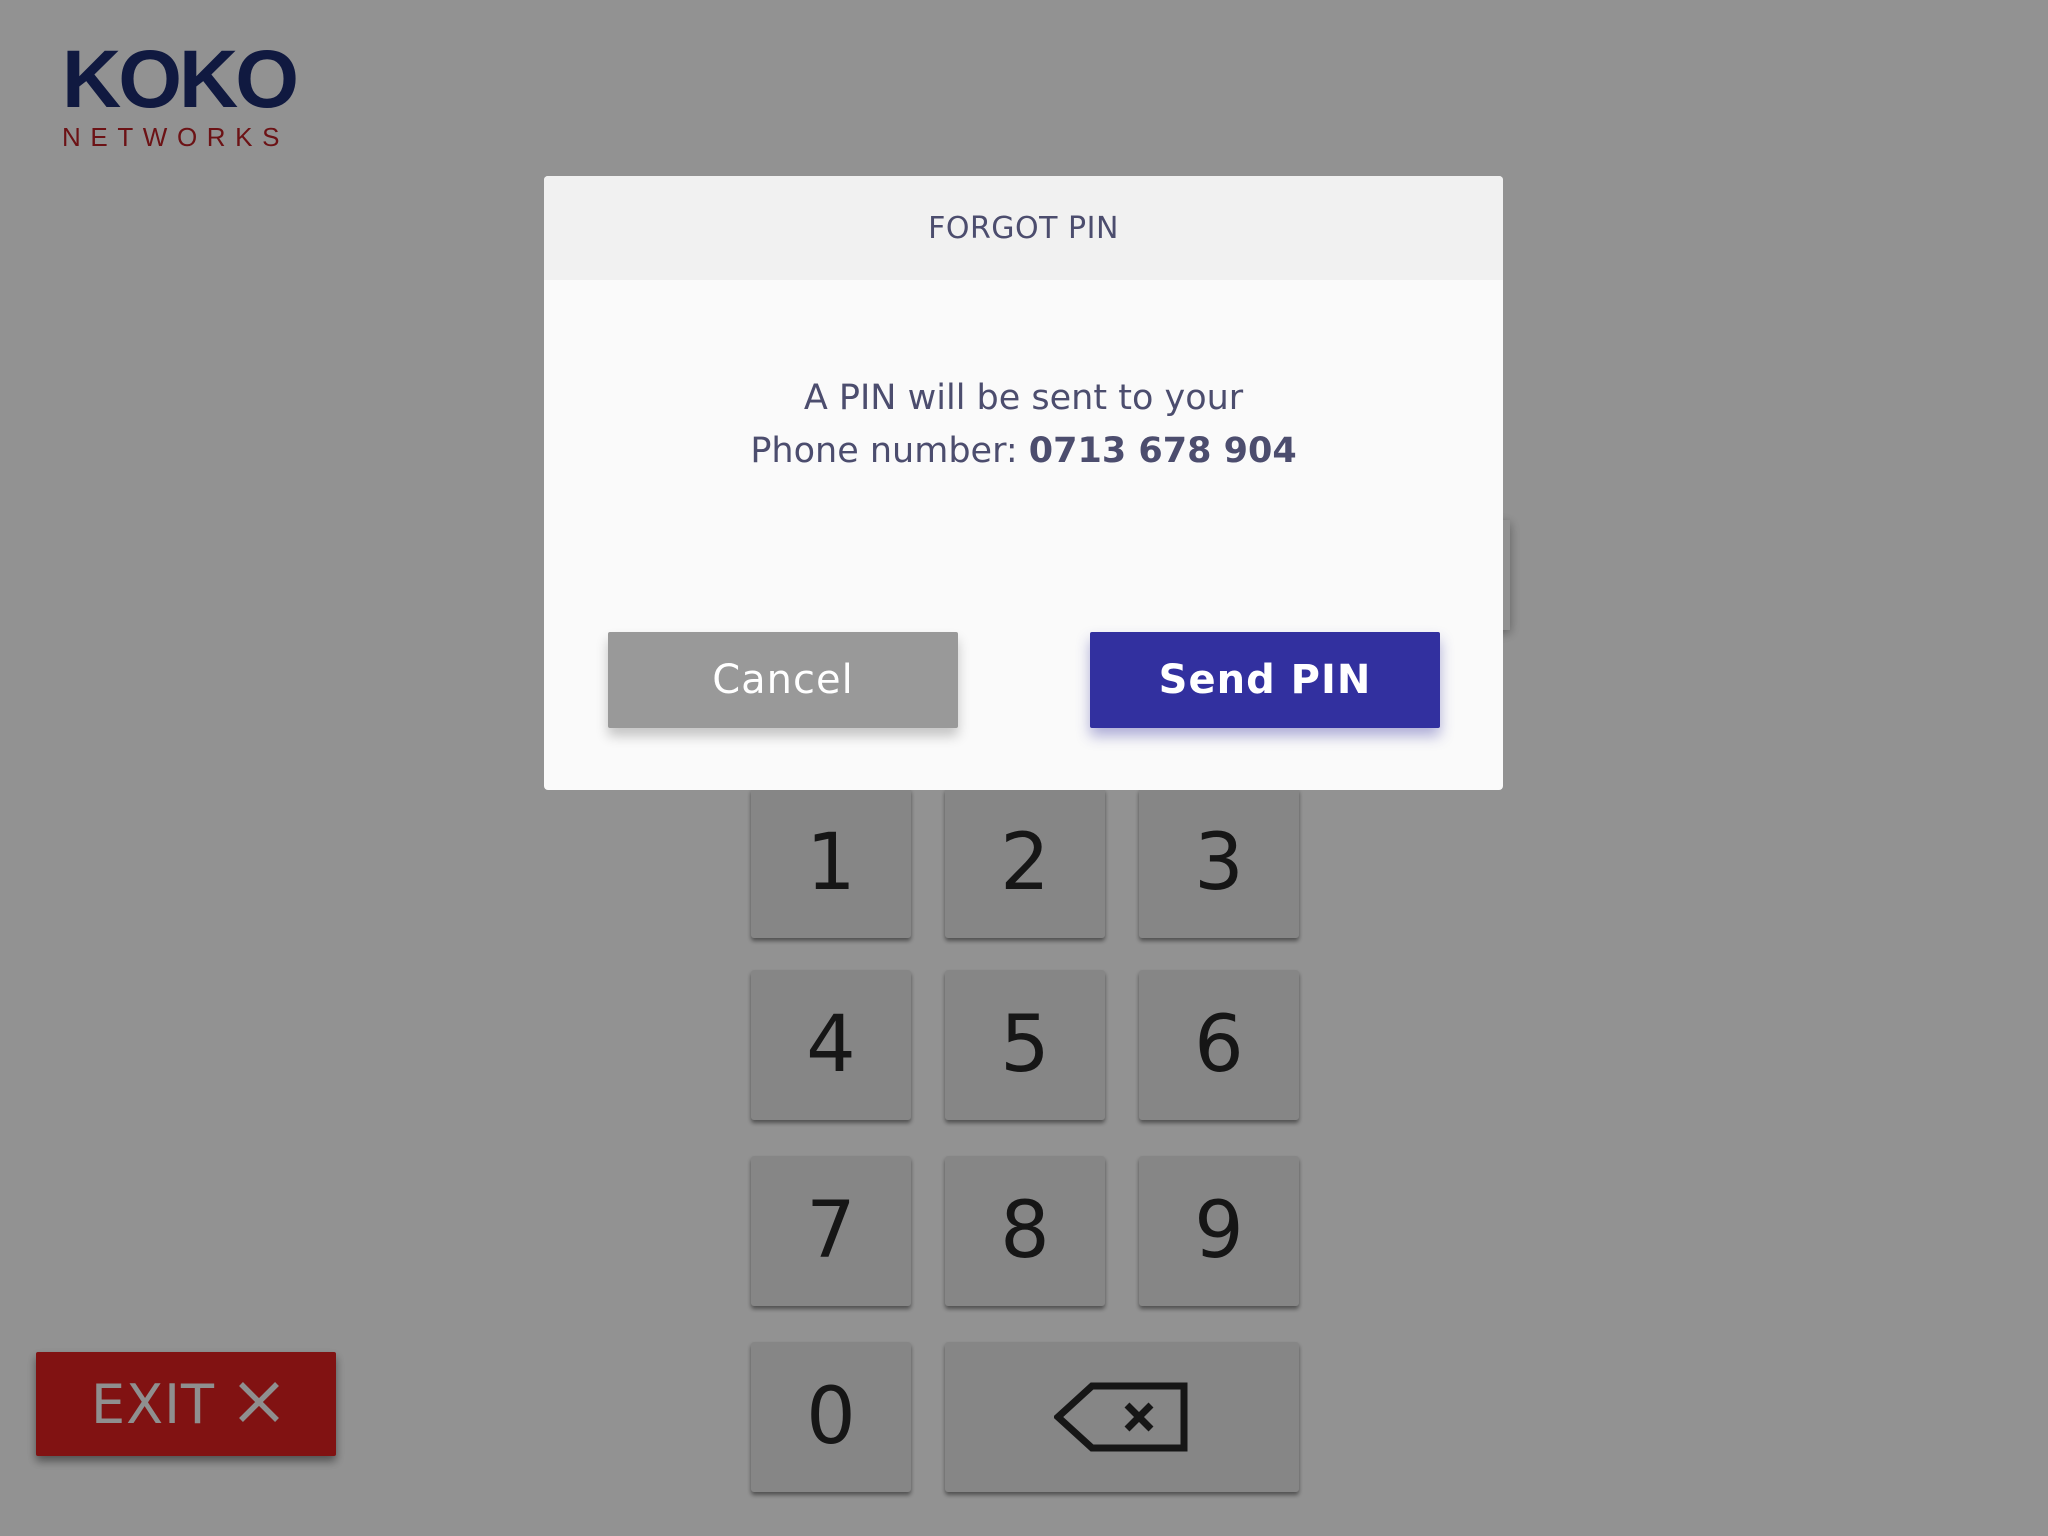 The height and width of the screenshot is (1536, 2048). I want to click on dialog-header: FORGOT PIN, so click(1023, 228).